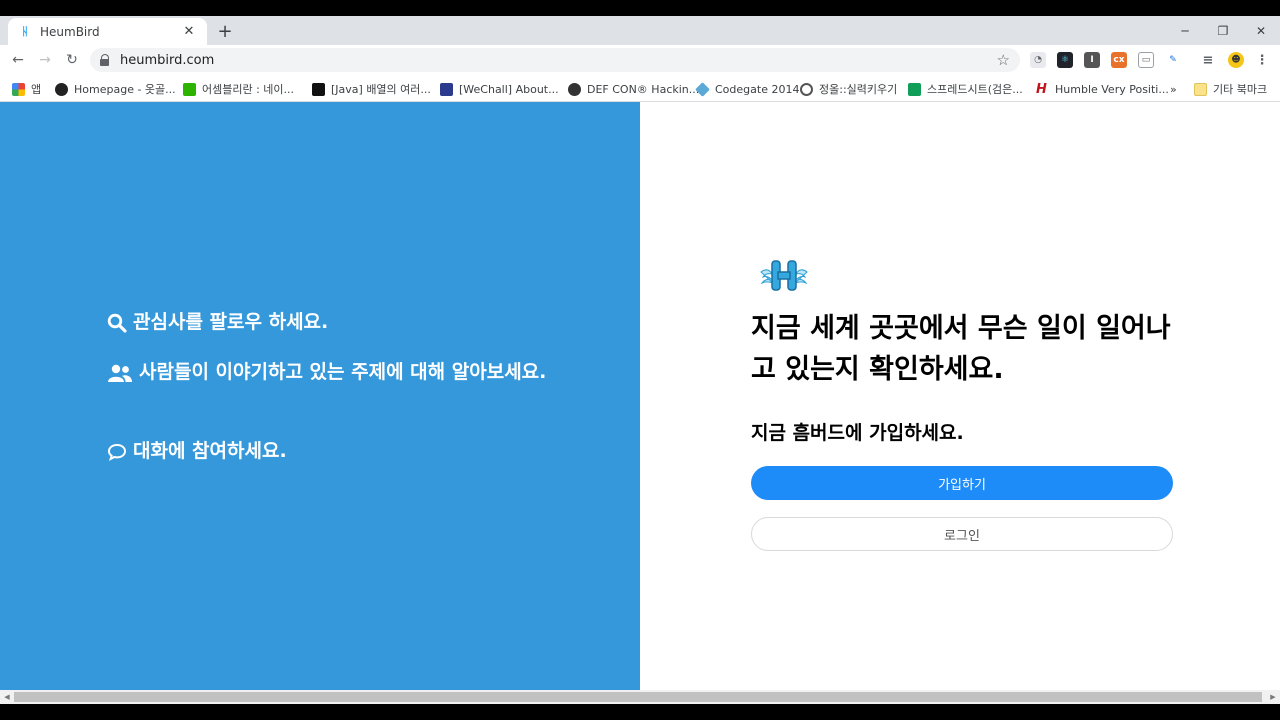 This screenshot has height=720, width=1280. Describe the element at coordinates (1092, 60) in the screenshot. I see `extension-i-icon: I` at that location.